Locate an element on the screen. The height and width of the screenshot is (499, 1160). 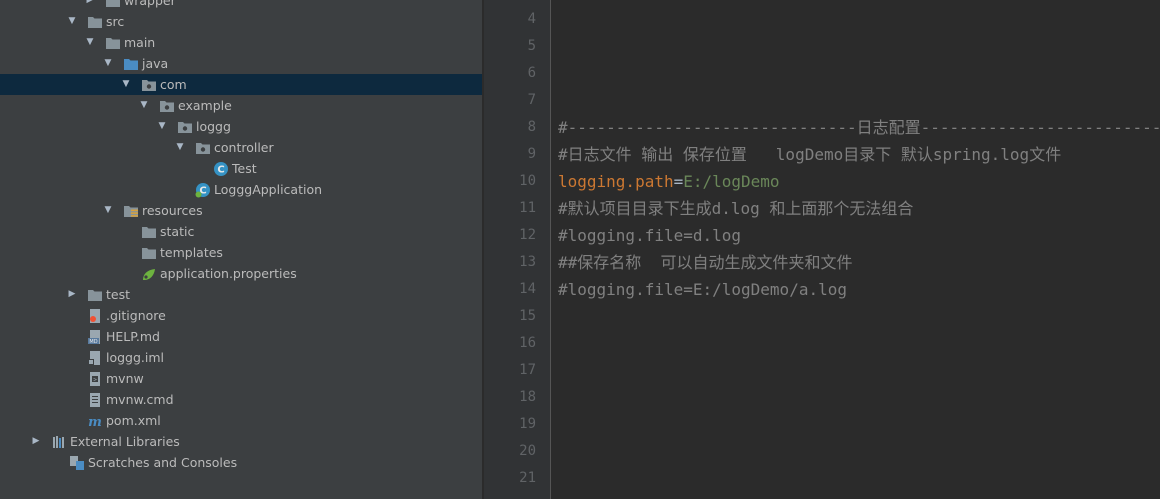
tree-item-pom-xml: m pom.xml is located at coordinates (241, 420).